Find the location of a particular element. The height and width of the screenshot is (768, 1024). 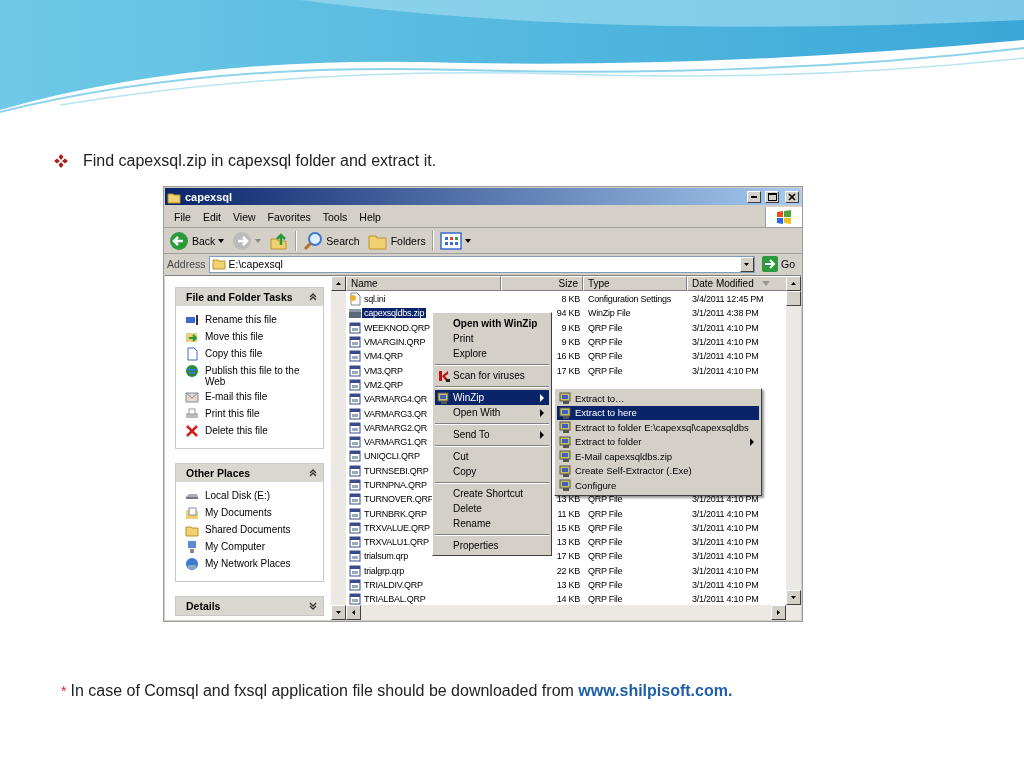

menu-item: Print is located at coordinates (492, 338).